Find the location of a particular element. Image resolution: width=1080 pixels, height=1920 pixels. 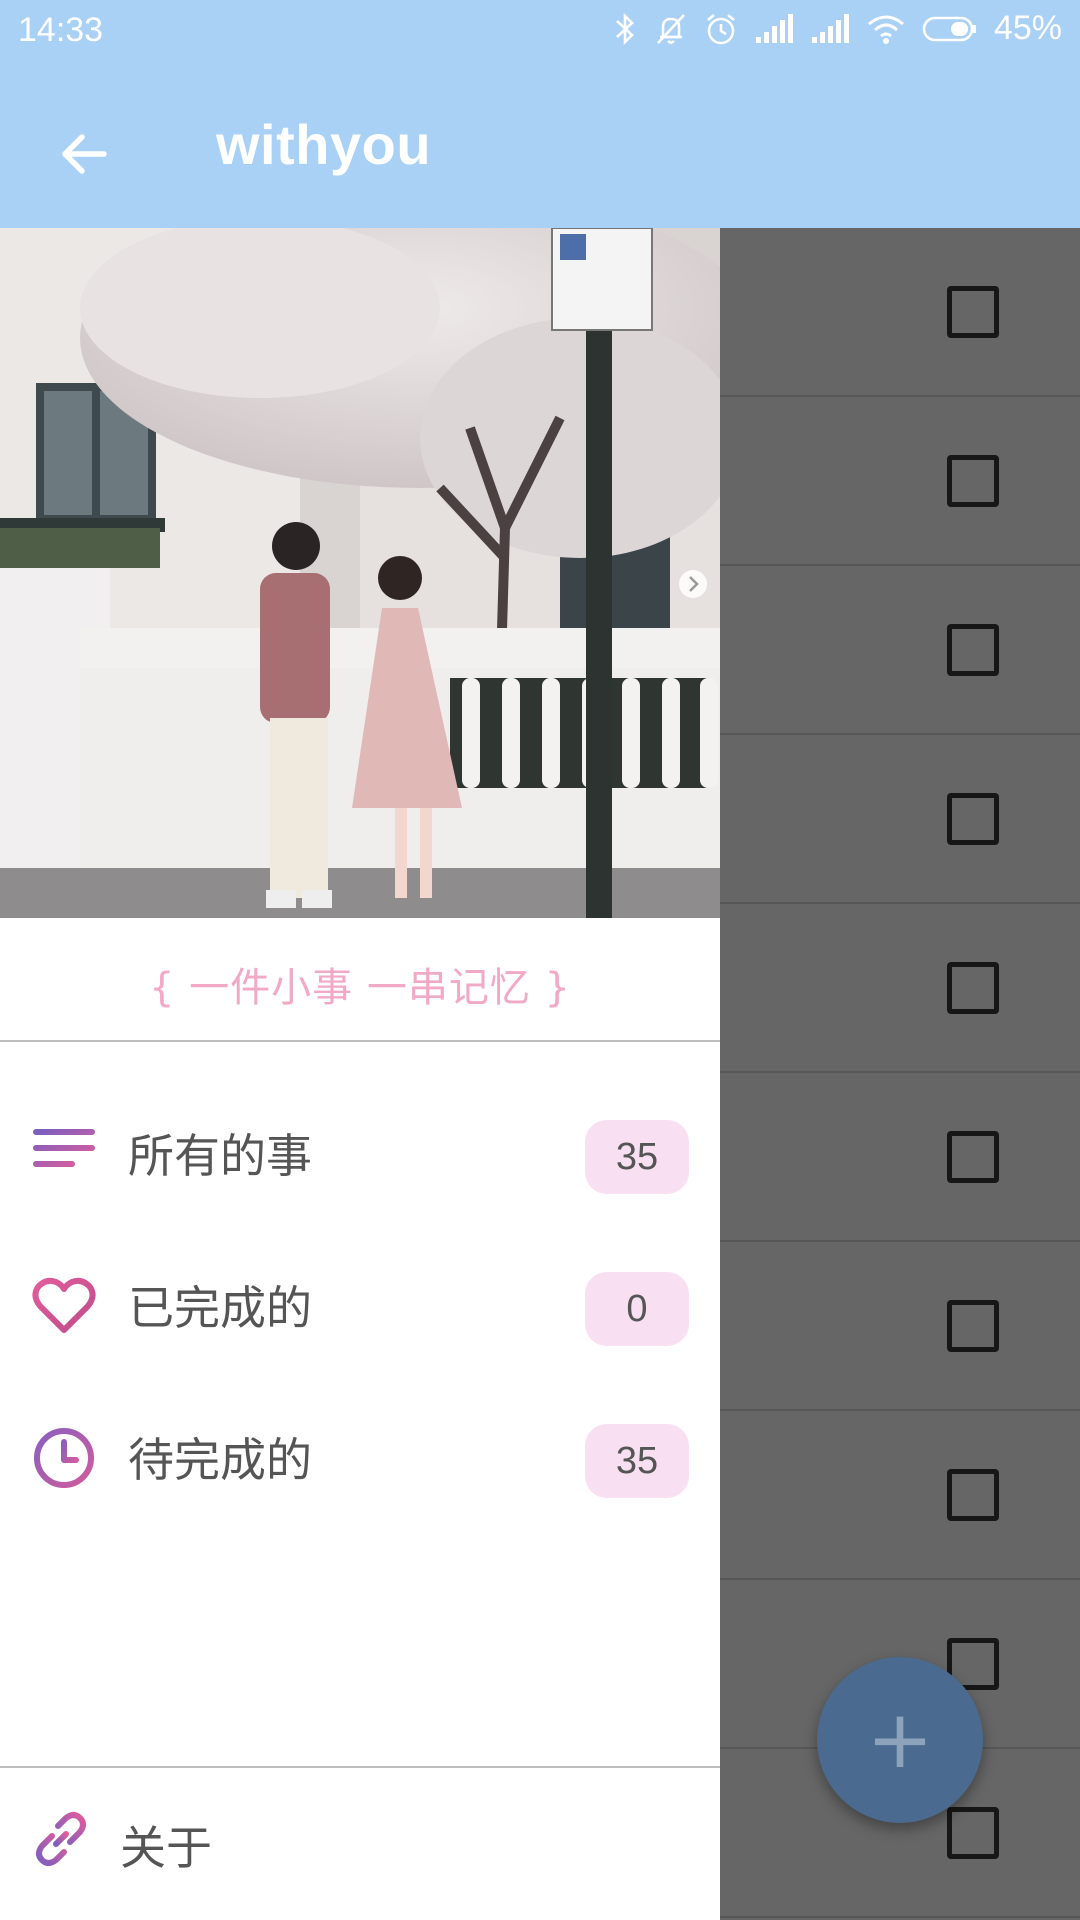

heart-icon is located at coordinates (64, 1305).